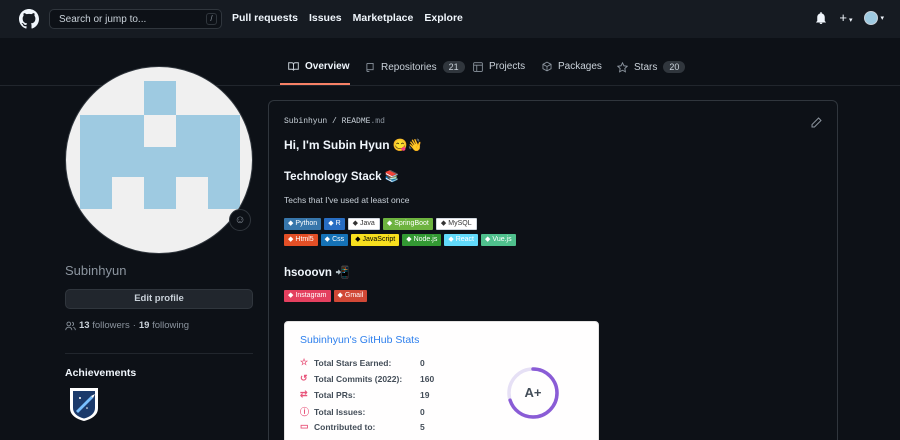 This screenshot has height=440, width=900. I want to click on profile-avatar, so click(159, 160).